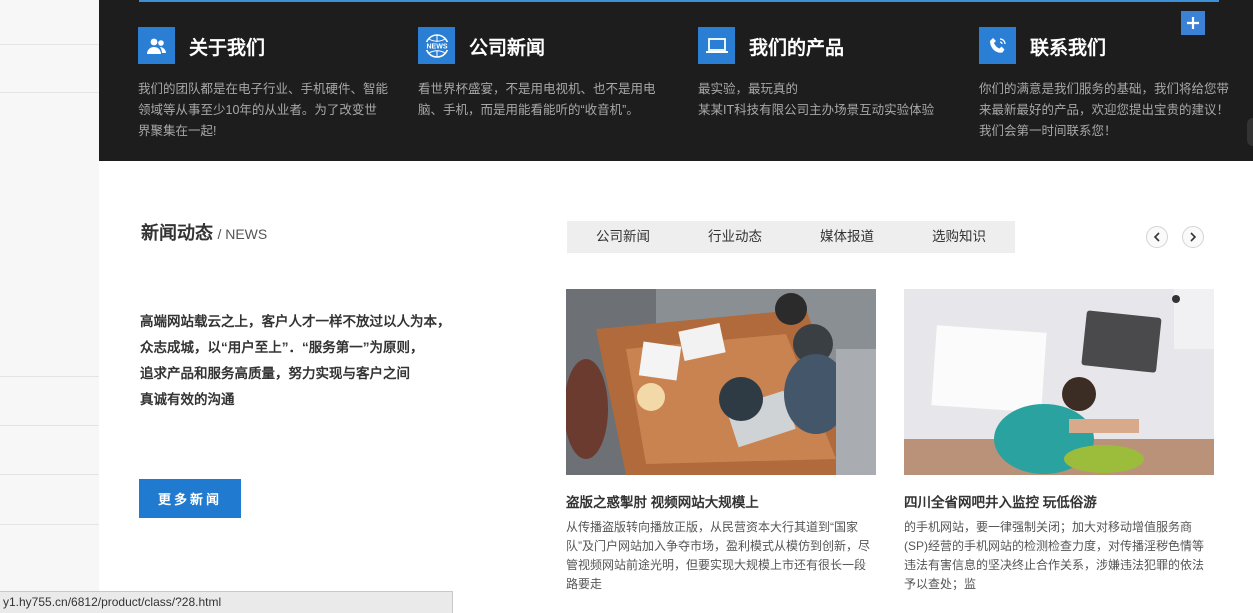  What do you see at coordinates (716, 45) in the screenshot?
I see `laptop-icon` at bounding box center [716, 45].